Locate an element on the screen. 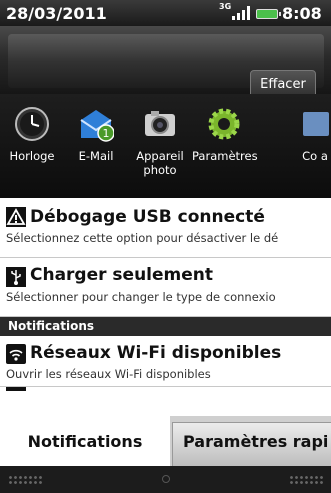 The height and width of the screenshot is (493, 331). handle-dot-icon is located at coordinates (166, 479).